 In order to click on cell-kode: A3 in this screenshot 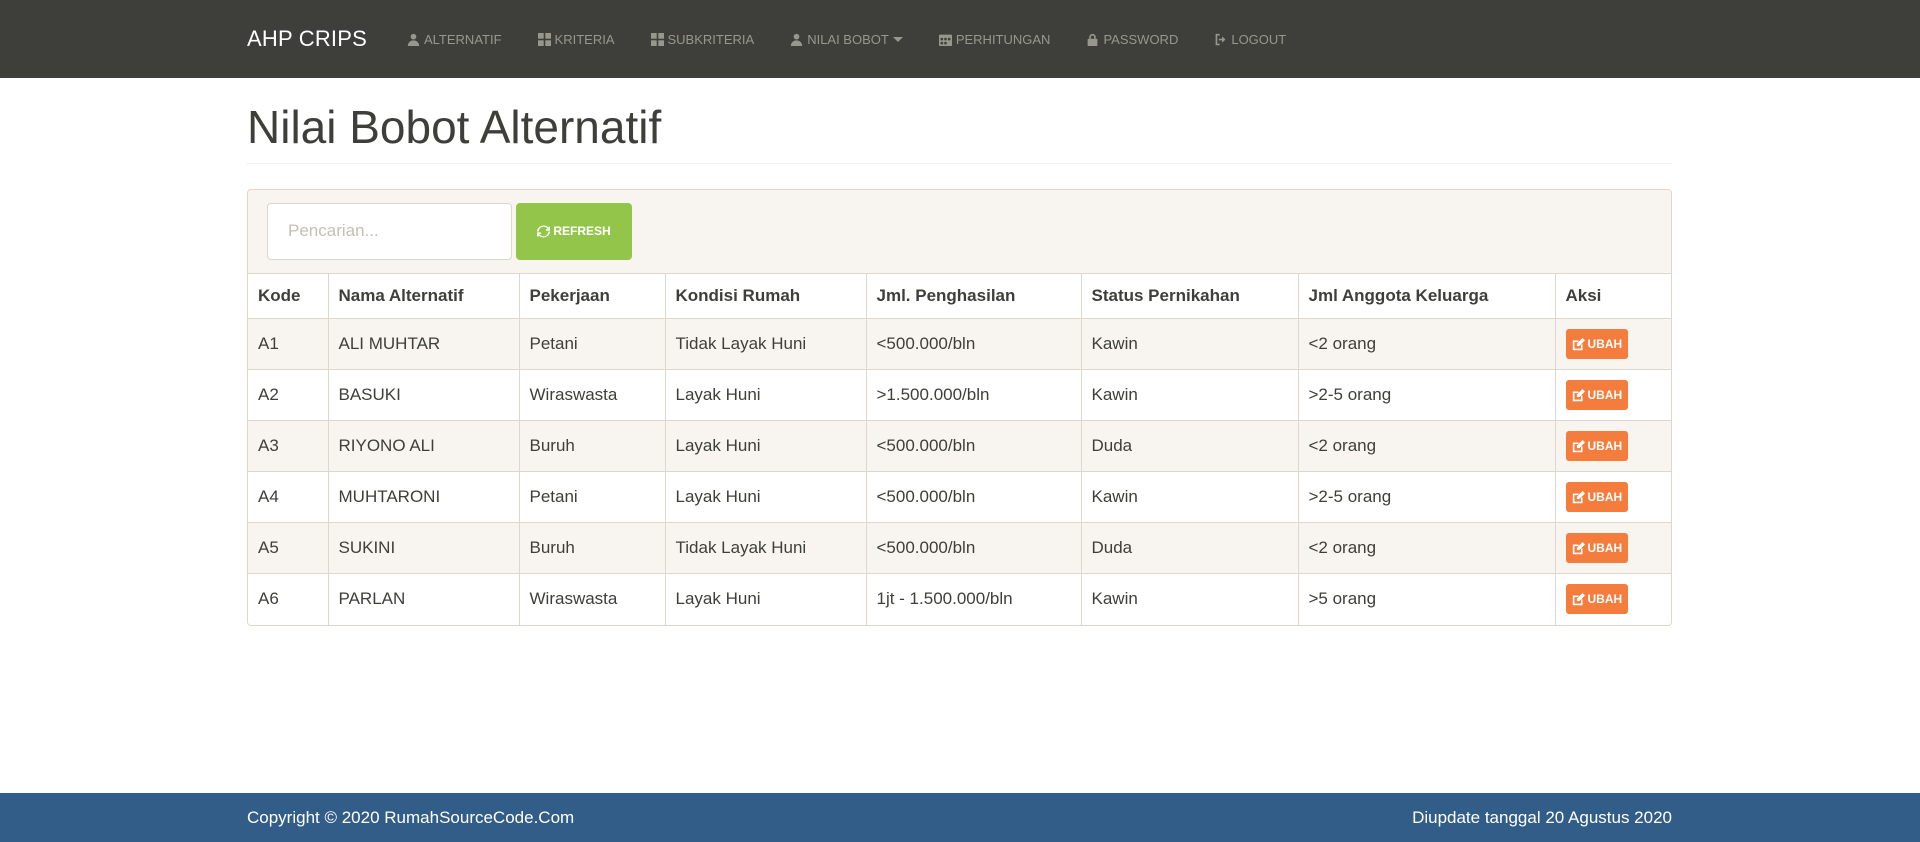, I will do `click(288, 446)`.